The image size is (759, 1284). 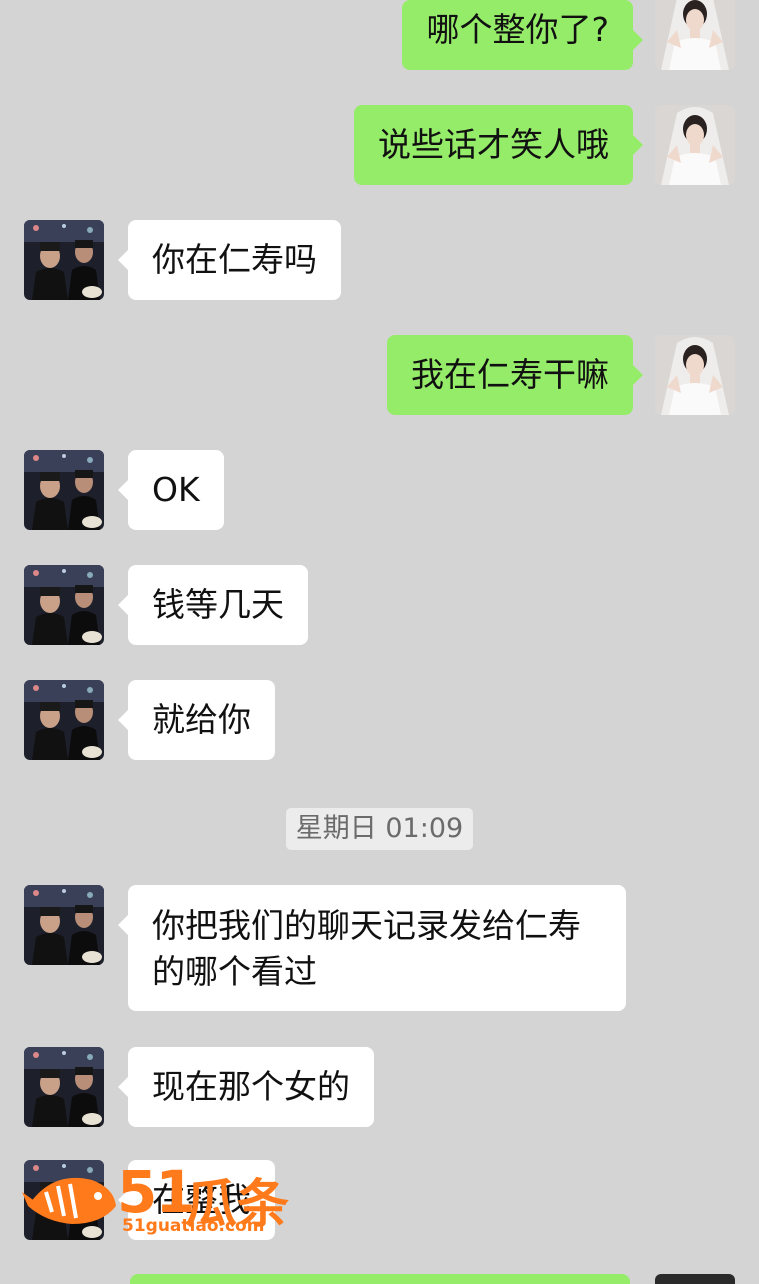 What do you see at coordinates (380, 1279) in the screenshot?
I see `message-bubble-outgoing-partial` at bounding box center [380, 1279].